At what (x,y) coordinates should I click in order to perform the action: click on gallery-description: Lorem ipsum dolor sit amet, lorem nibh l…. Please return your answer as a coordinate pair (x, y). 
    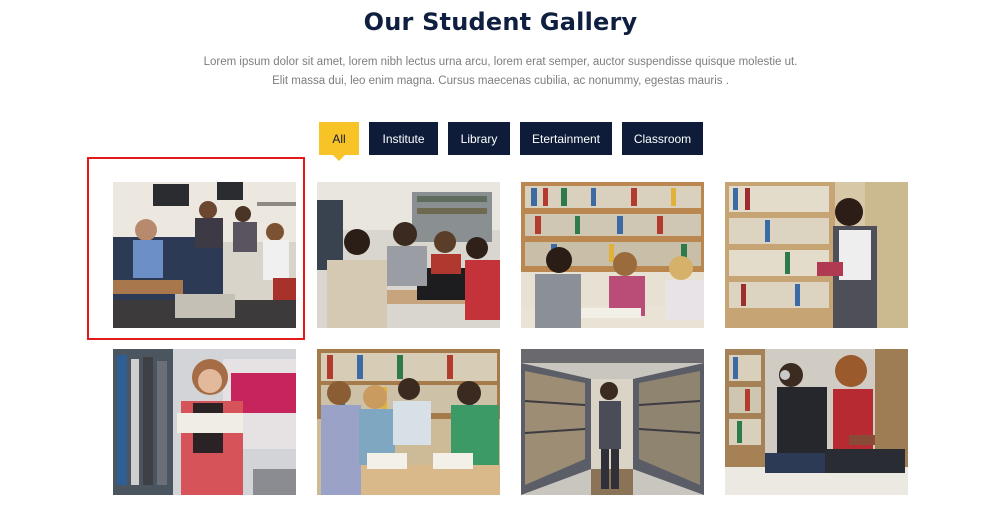
    Looking at the image, I should click on (500, 72).